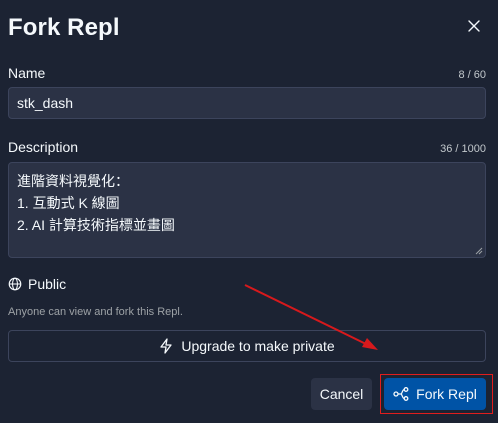 The width and height of the screenshot is (498, 423). What do you see at coordinates (479, 251) in the screenshot?
I see `resize-handle-icon` at bounding box center [479, 251].